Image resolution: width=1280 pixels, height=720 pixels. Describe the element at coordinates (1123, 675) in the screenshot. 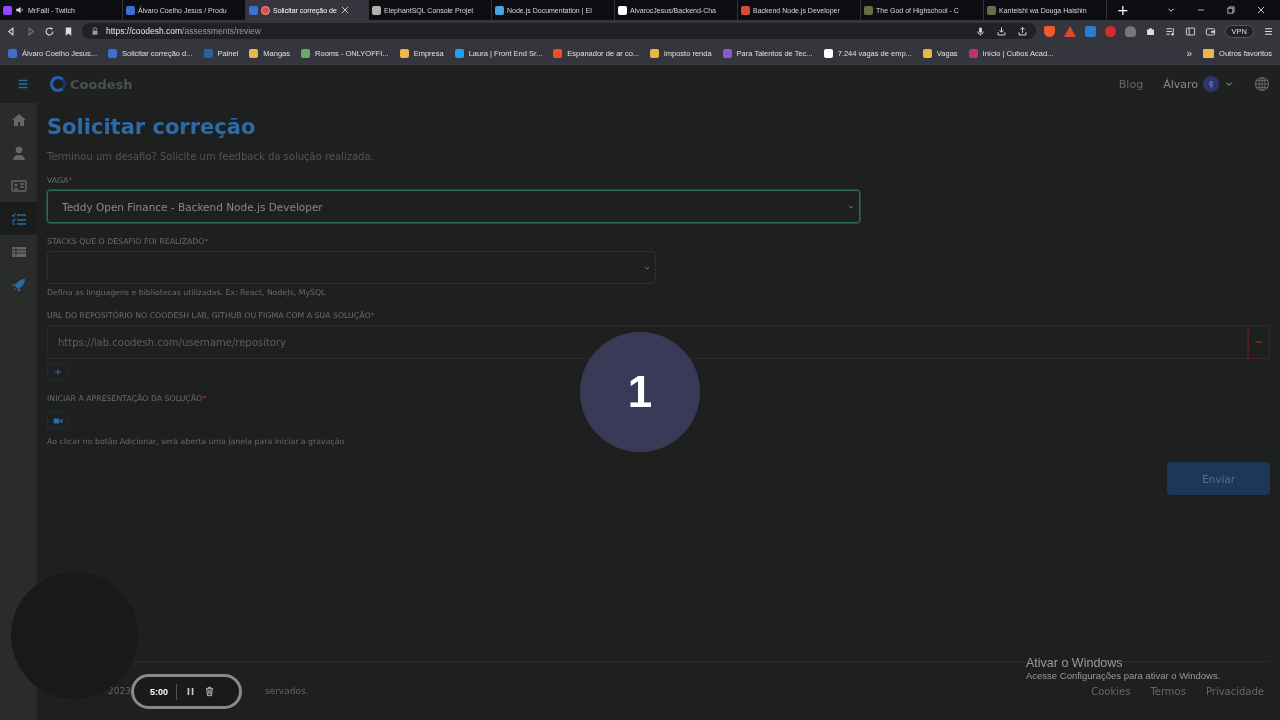

I see `activation-text: Acesse Configurações para ativar o Windows.` at that location.